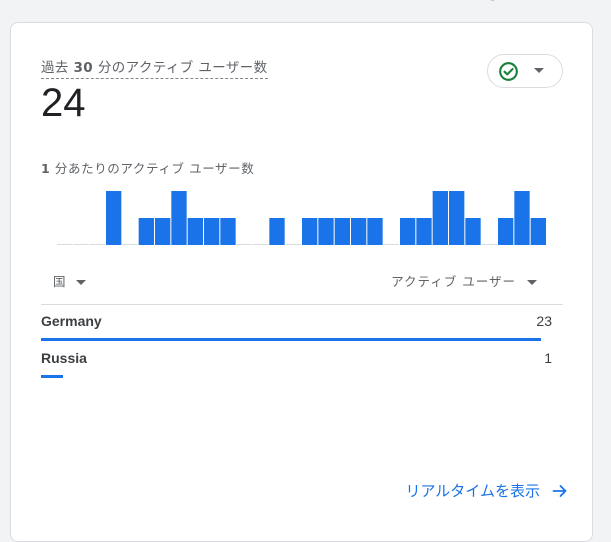 The height and width of the screenshot is (542, 611). What do you see at coordinates (46, 168) in the screenshot?
I see `chart-title-number: 1` at bounding box center [46, 168].